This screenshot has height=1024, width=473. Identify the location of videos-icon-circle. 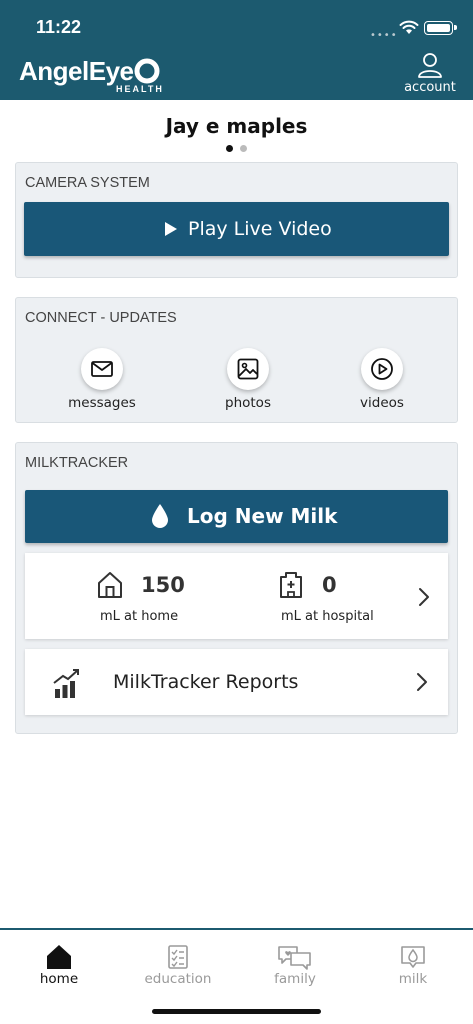
(382, 369).